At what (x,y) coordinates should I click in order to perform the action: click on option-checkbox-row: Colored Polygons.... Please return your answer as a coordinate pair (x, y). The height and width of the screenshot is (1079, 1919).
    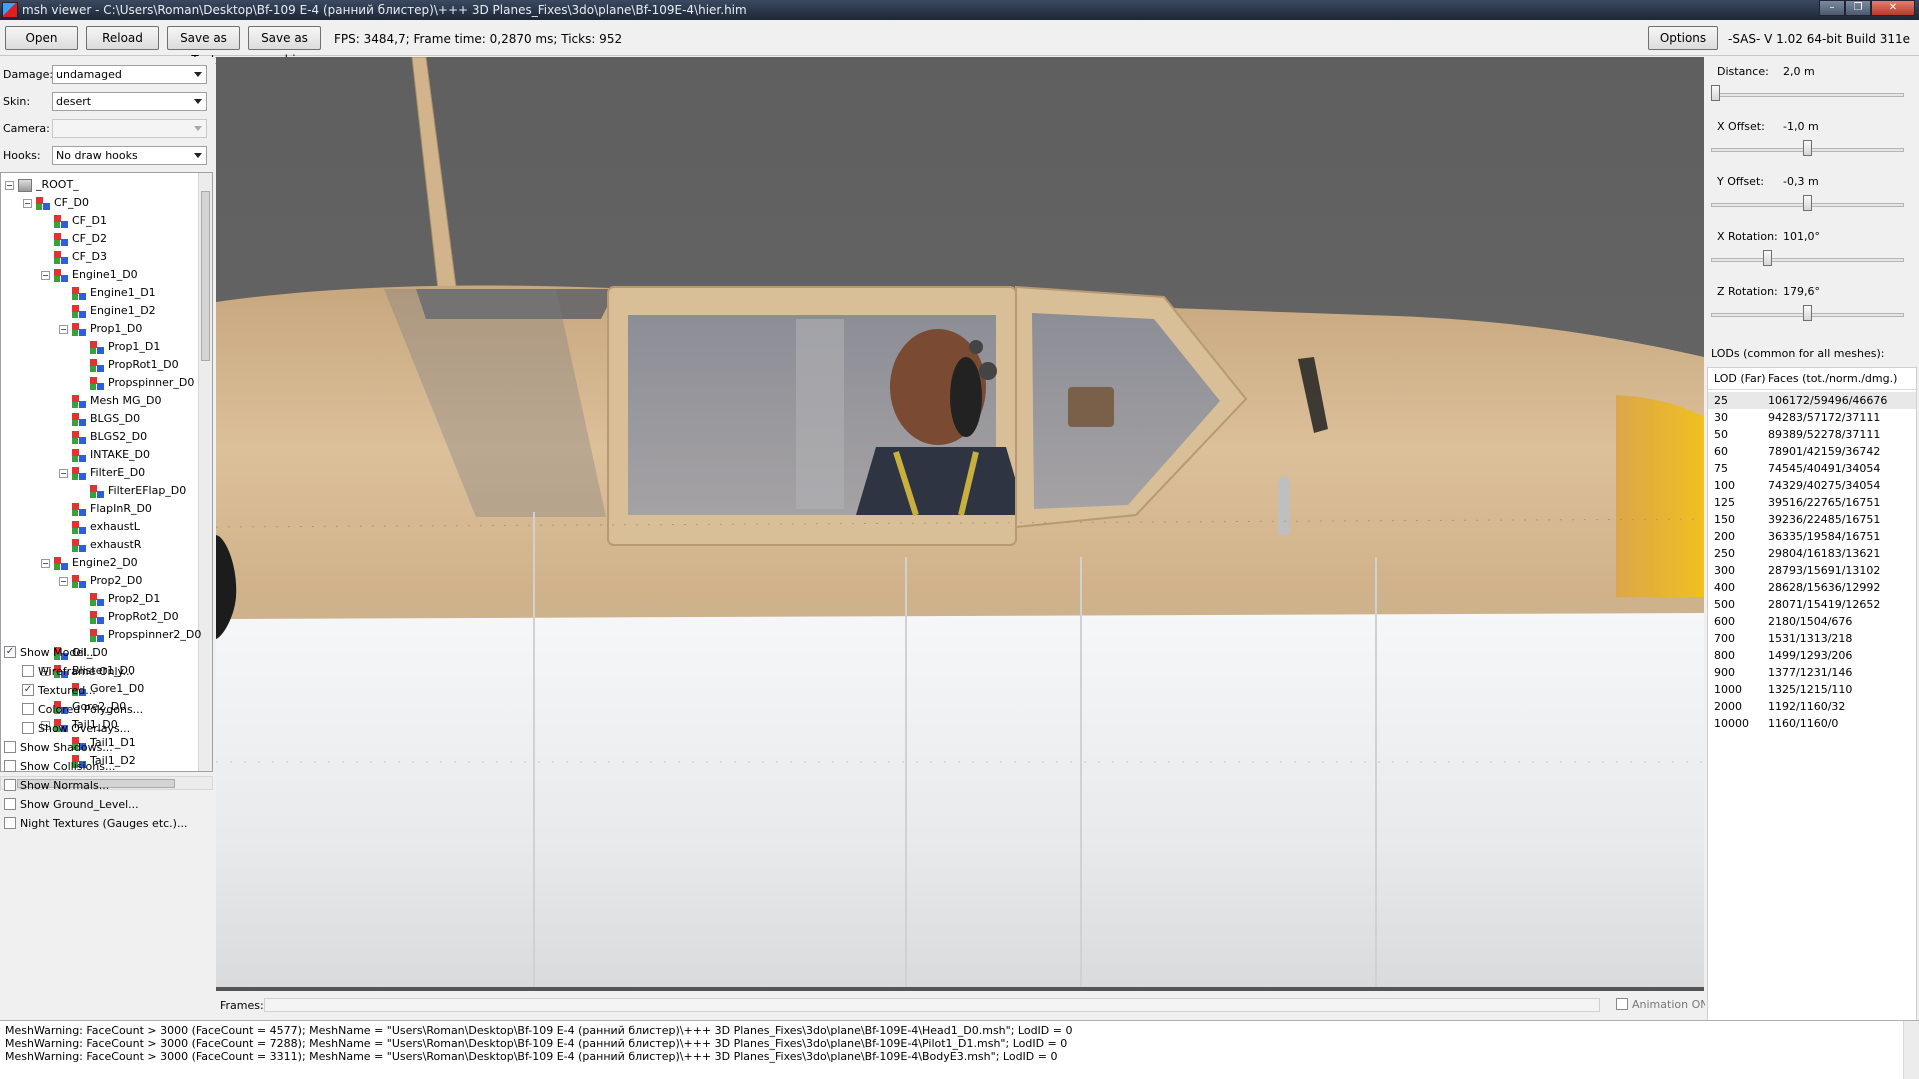
    Looking at the image, I should click on (82, 710).